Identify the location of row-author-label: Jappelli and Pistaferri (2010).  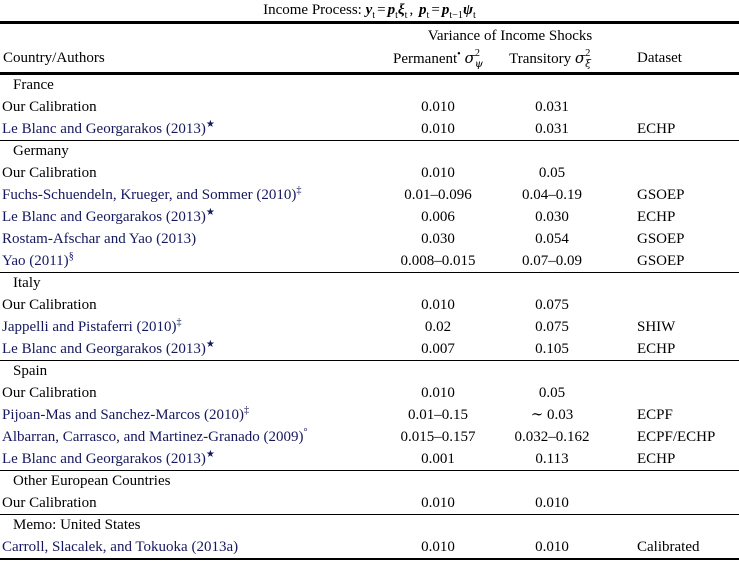
(89, 327).